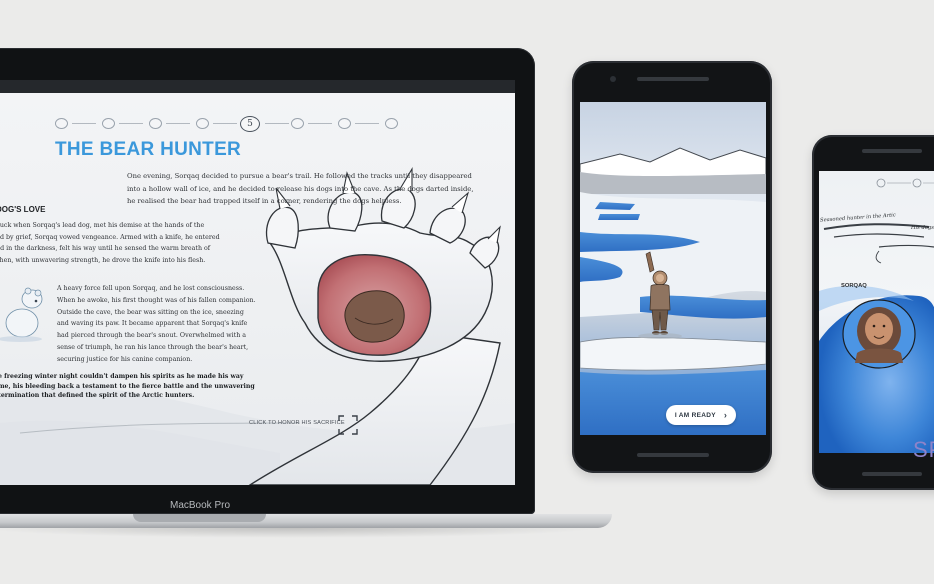 The image size is (934, 584). I want to click on ready-button: I AM READY ›, so click(701, 415).